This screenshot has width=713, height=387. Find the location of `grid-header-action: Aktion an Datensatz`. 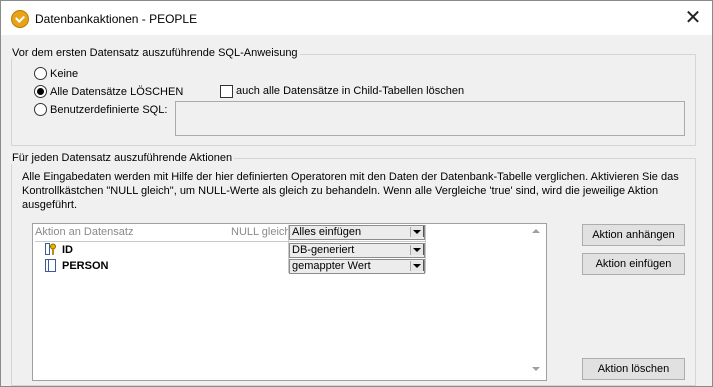

grid-header-action: Aktion an Datensatz is located at coordinates (84, 232).